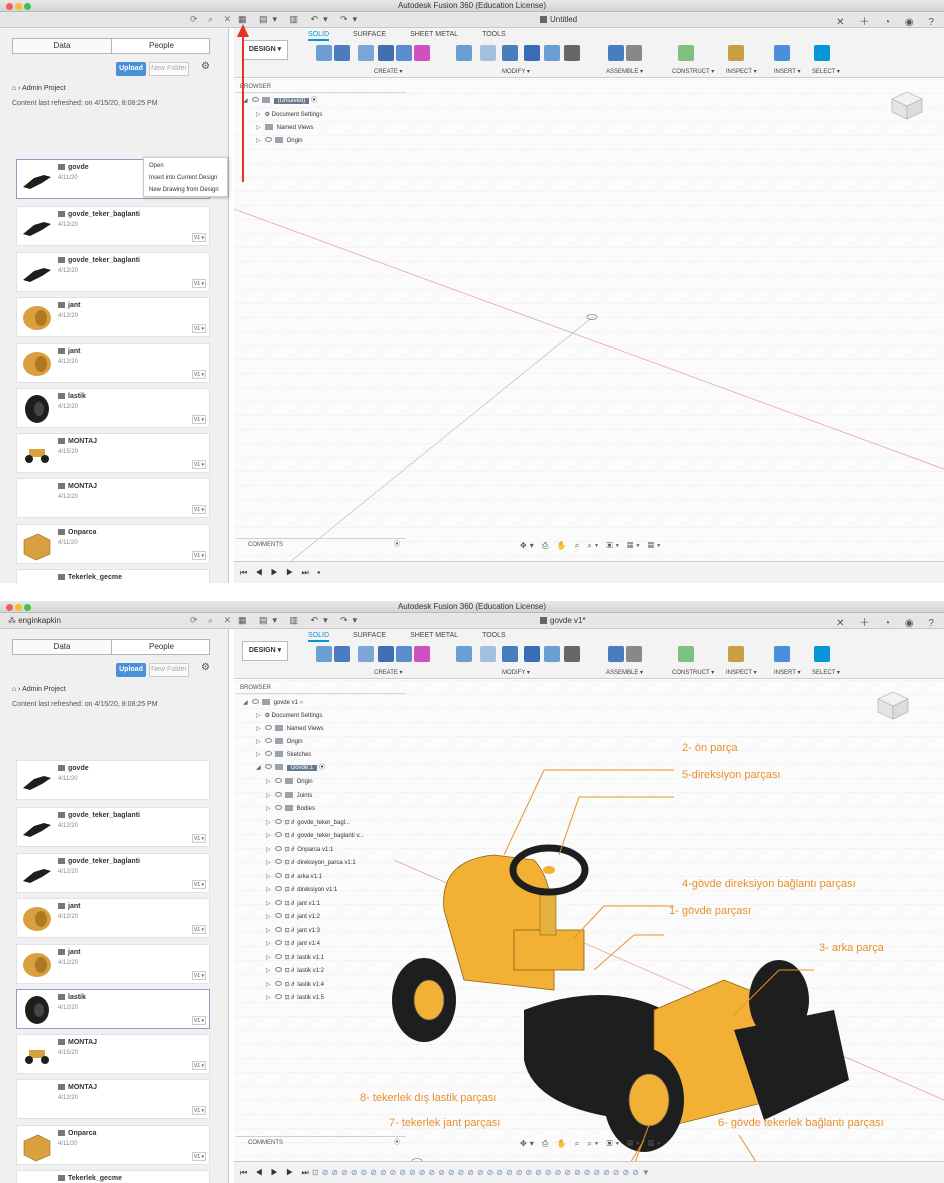 The height and width of the screenshot is (1183, 944). What do you see at coordinates (907, 105) in the screenshot?
I see `viewcube-icon` at bounding box center [907, 105].